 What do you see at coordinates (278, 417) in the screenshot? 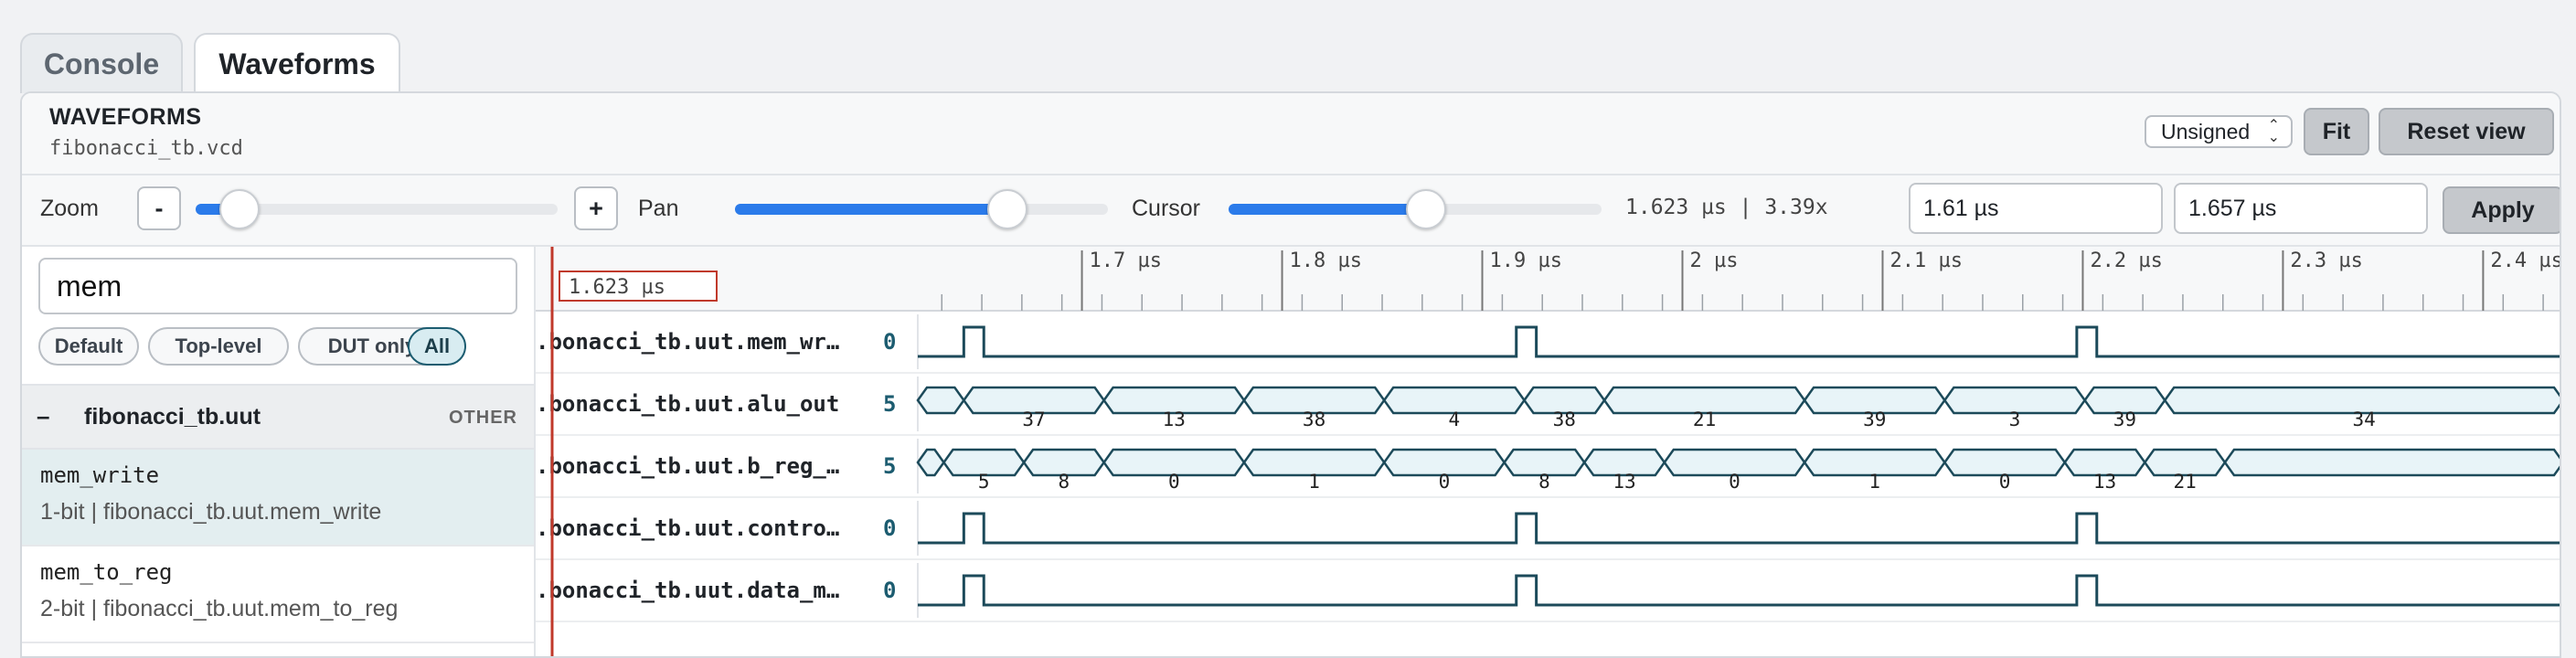
I see `scope-group-row: – fibonacci_tb.uut OTHER` at bounding box center [278, 417].